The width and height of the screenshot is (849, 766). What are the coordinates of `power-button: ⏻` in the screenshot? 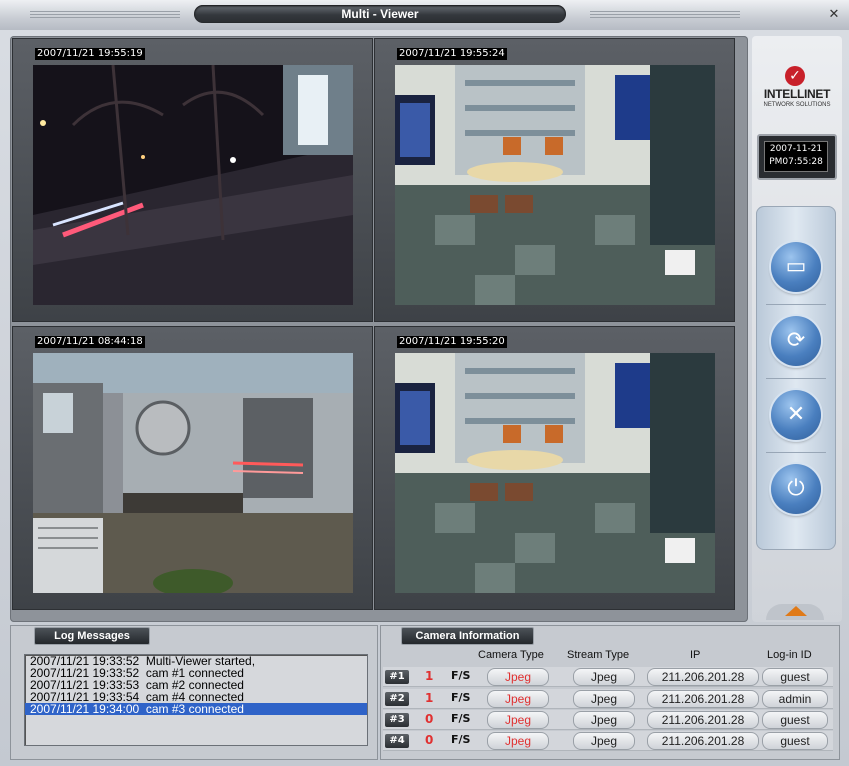 It's located at (796, 489).